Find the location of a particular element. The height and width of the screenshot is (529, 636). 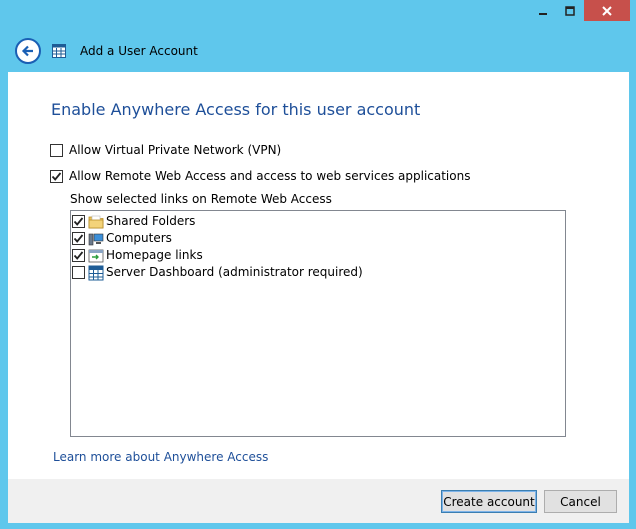

maximize-icon is located at coordinates (570, 10).